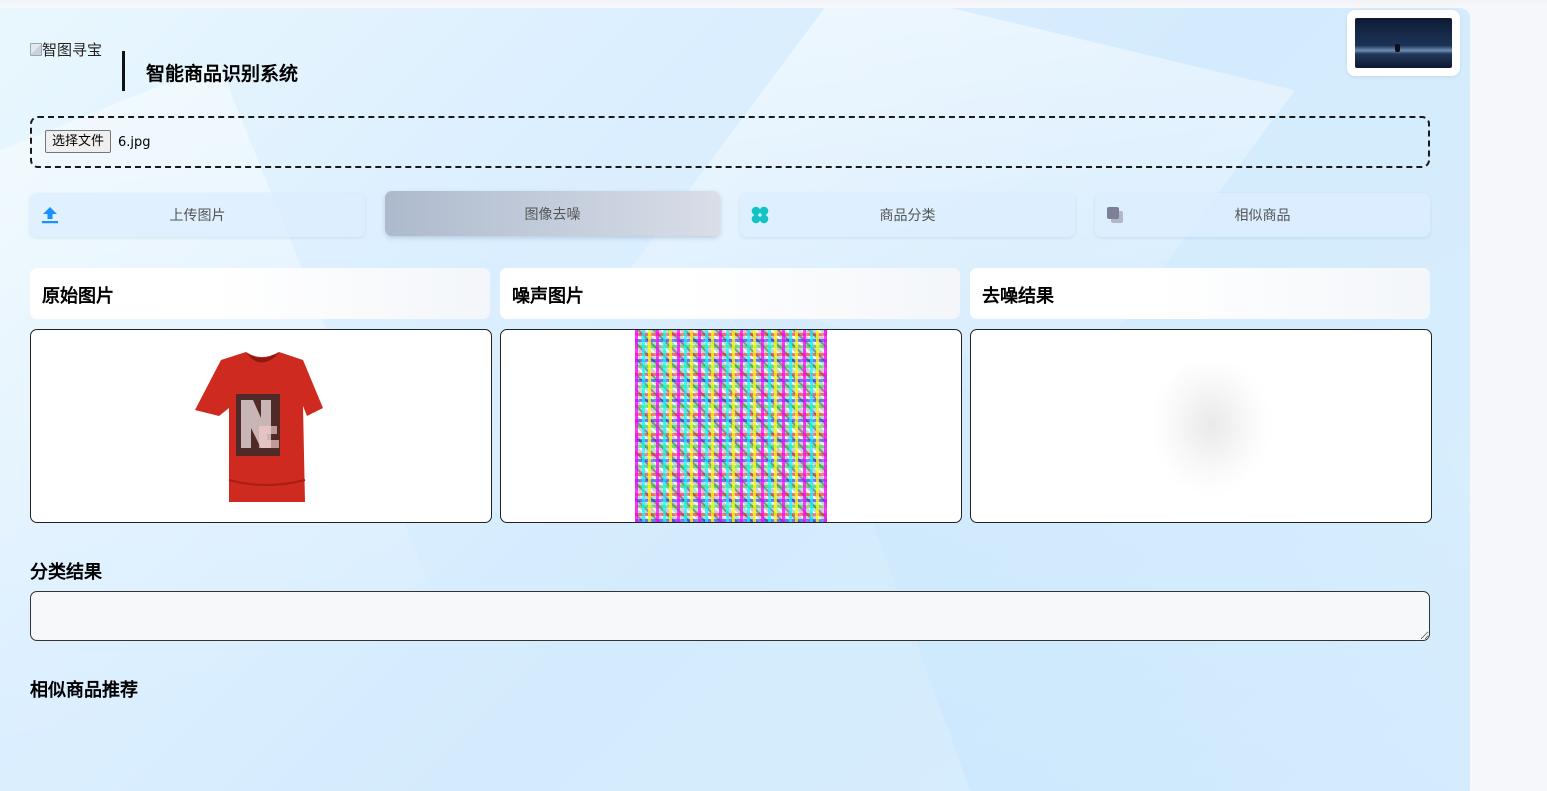 Image resolution: width=1547 pixels, height=791 pixels. Describe the element at coordinates (66, 572) in the screenshot. I see `classification-result-title: 分类结果` at that location.